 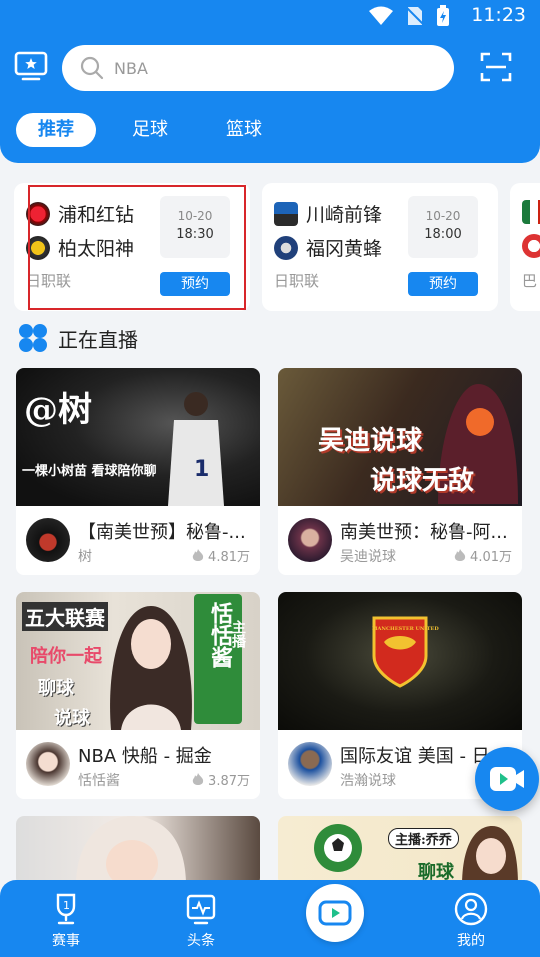 I want to click on home-team: 川崎前锋, so click(x=328, y=213).